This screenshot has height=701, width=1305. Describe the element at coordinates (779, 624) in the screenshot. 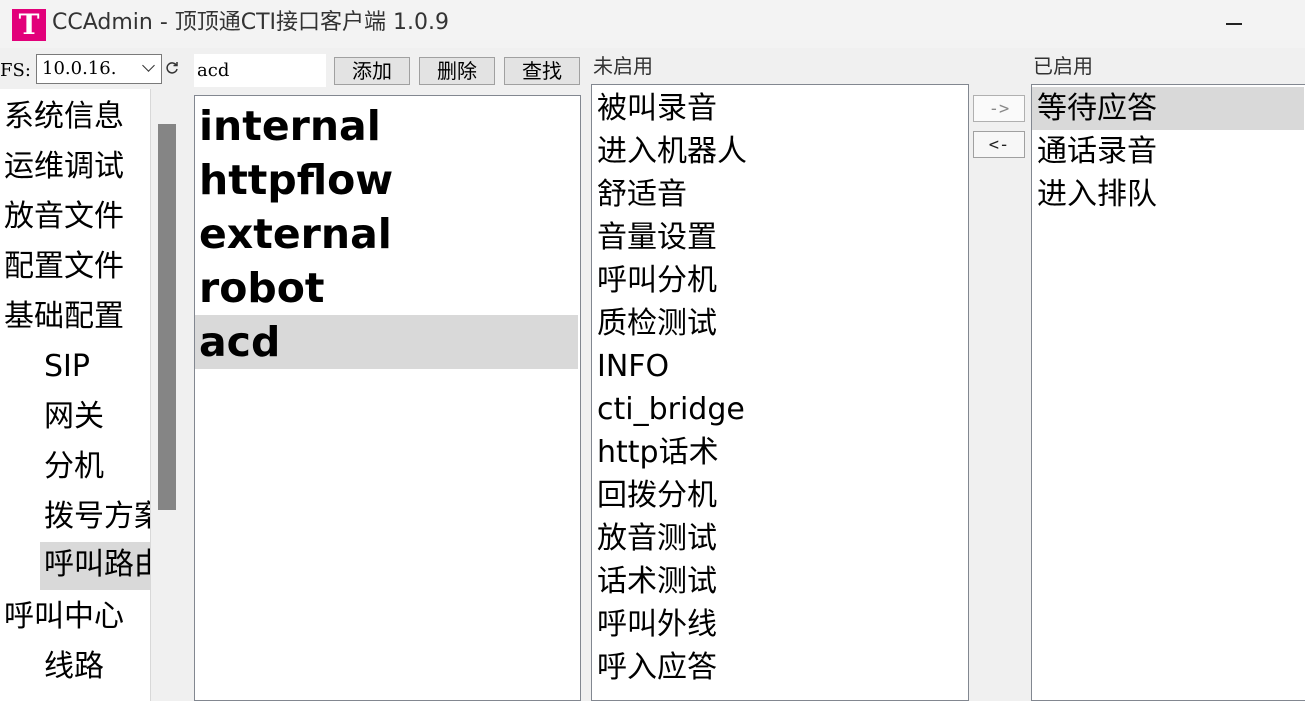

I see `list-item: 呼叫外线` at that location.